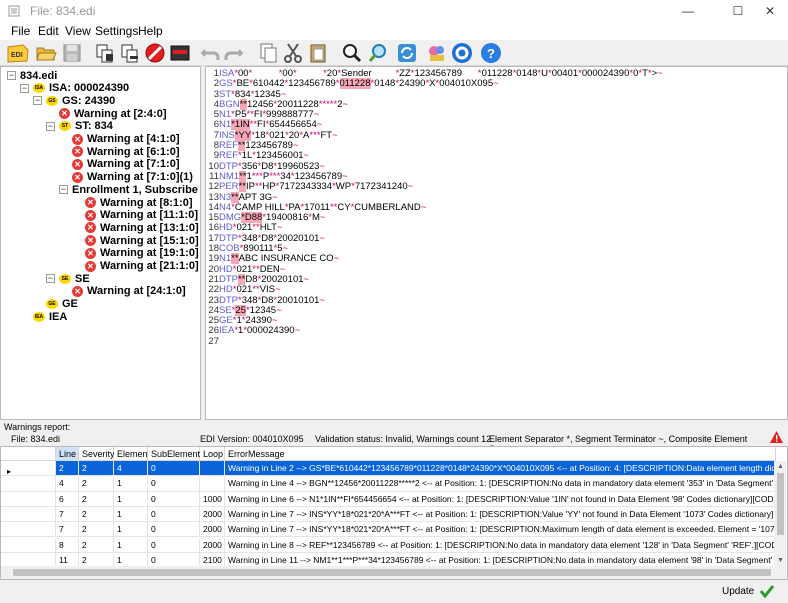  What do you see at coordinates (503, 279) in the screenshot?
I see `code-line: DTP**D8*20020101~` at bounding box center [503, 279].